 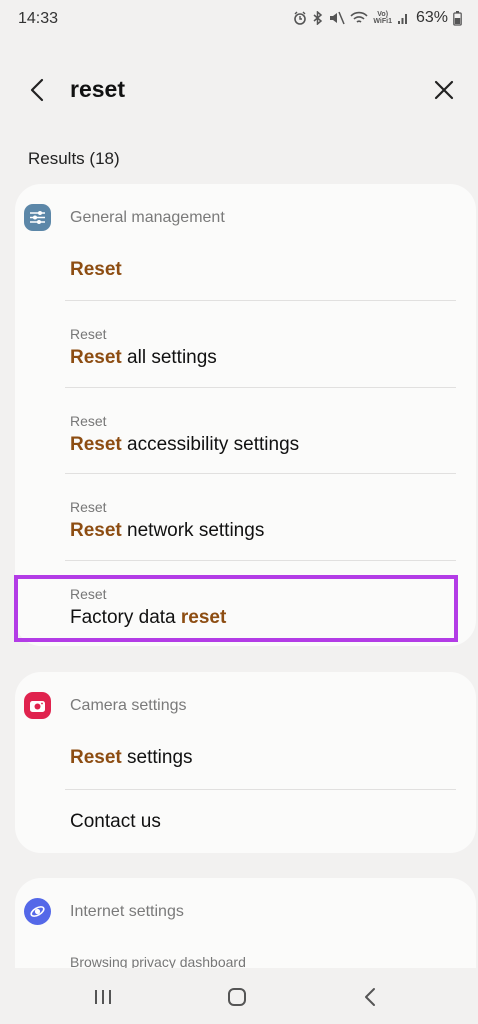 What do you see at coordinates (167, 530) in the screenshot?
I see `result-title: Reset network settings` at bounding box center [167, 530].